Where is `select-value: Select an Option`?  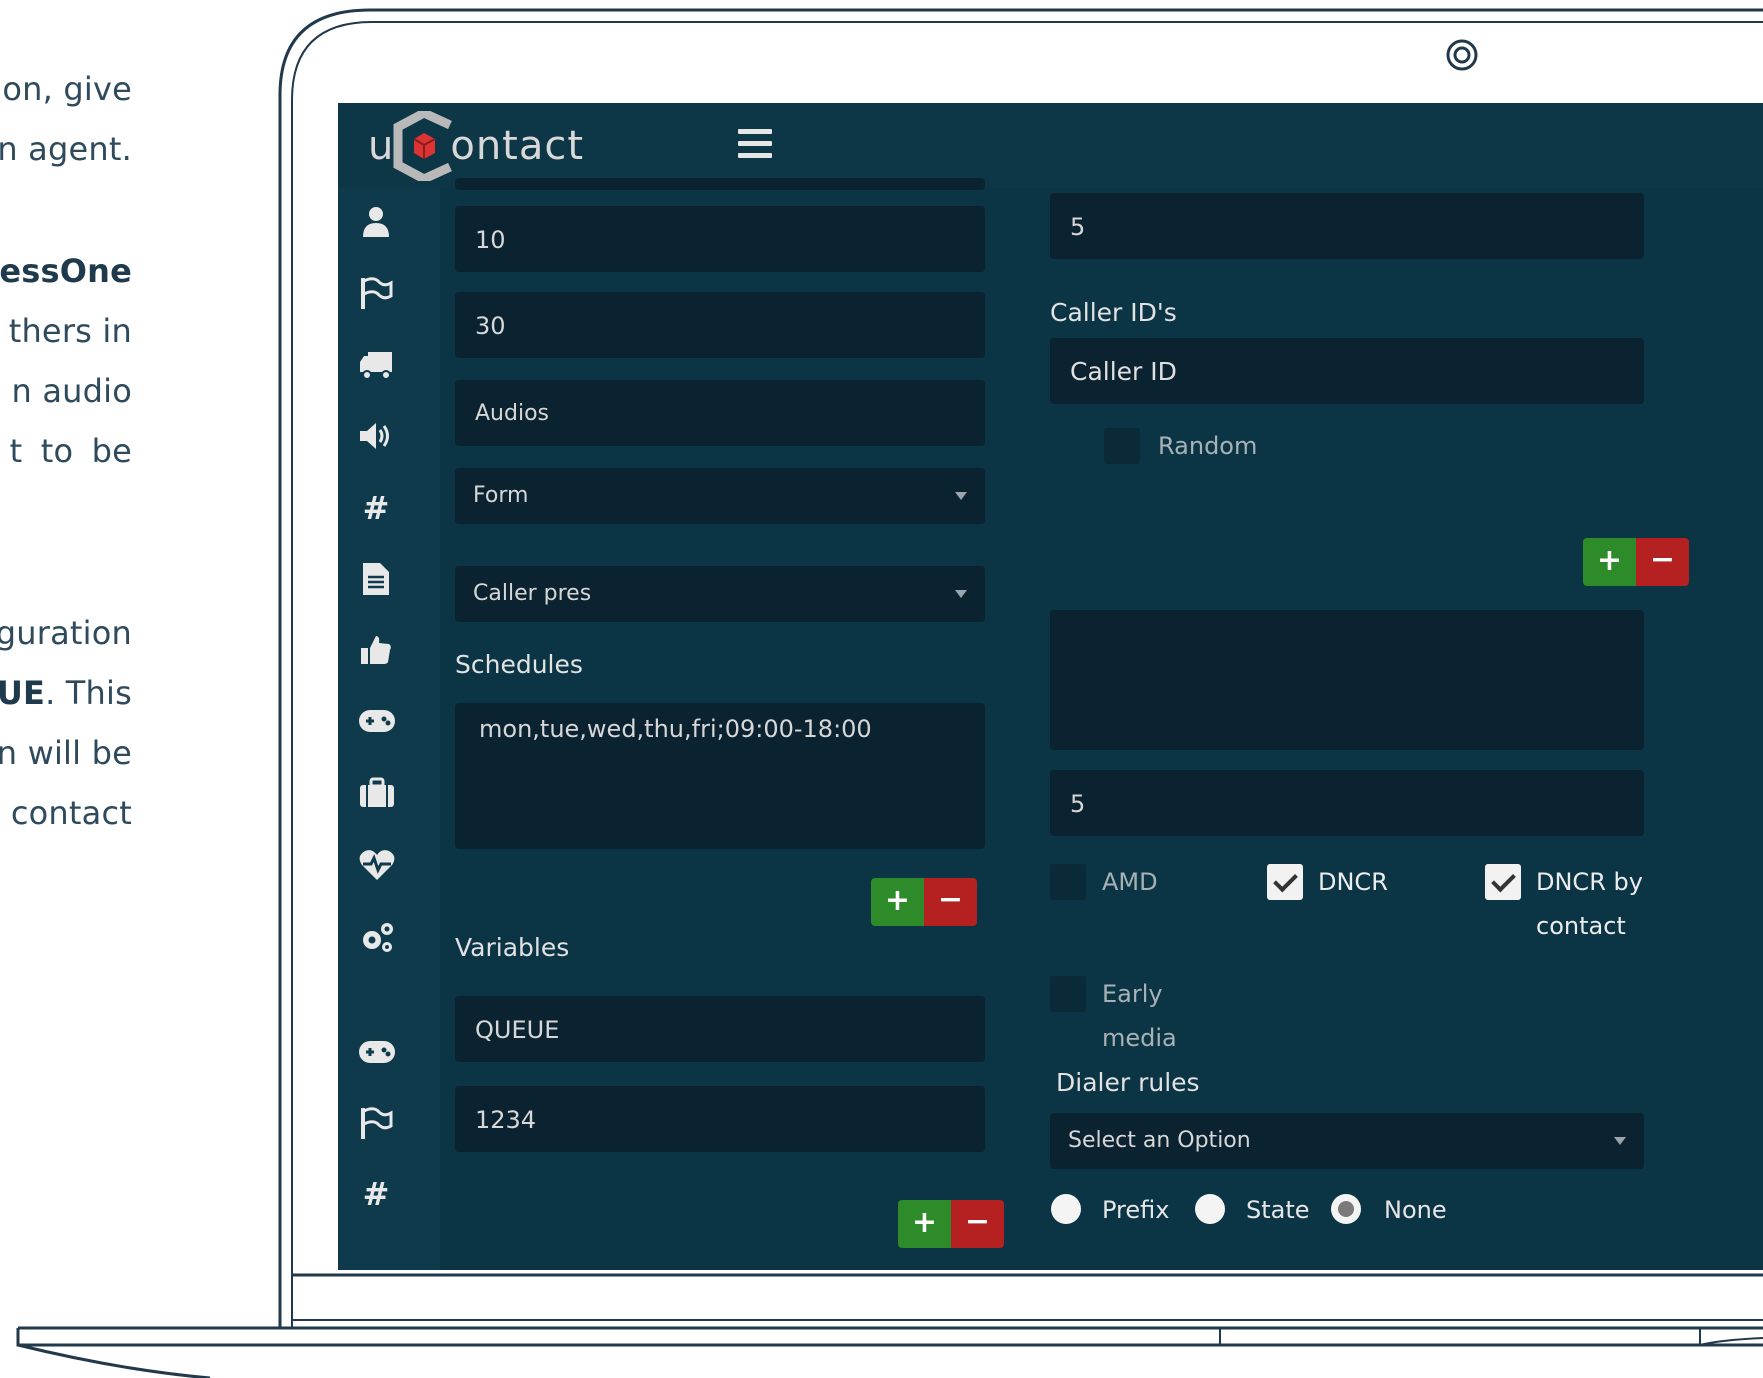
select-value: Select an Option is located at coordinates (1159, 1140).